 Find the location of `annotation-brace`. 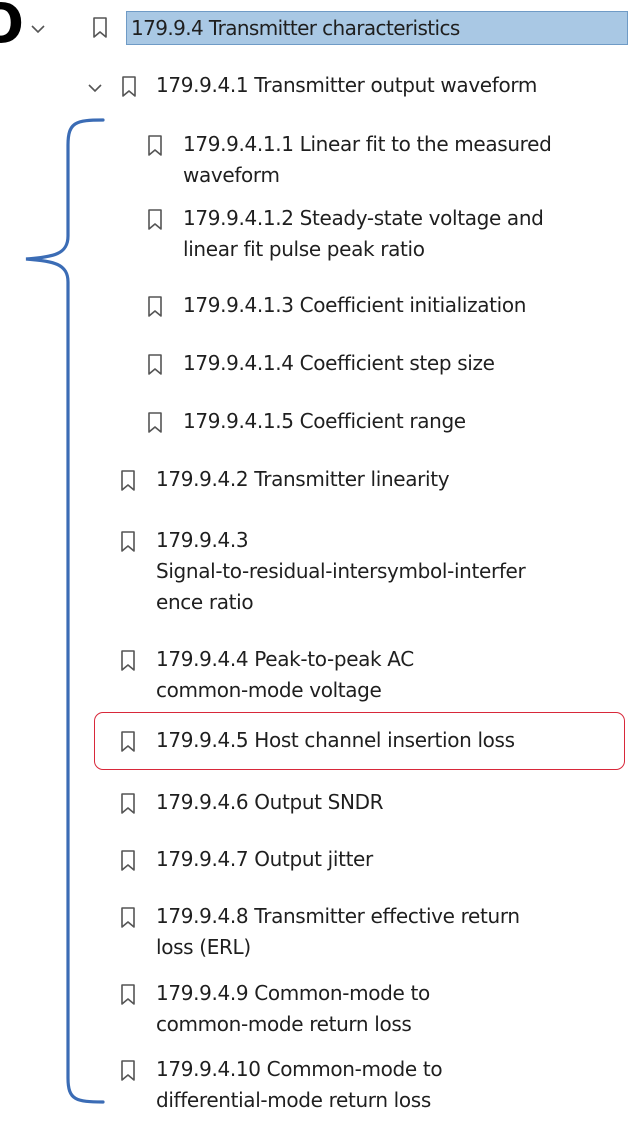

annotation-brace is located at coordinates (65, 611).